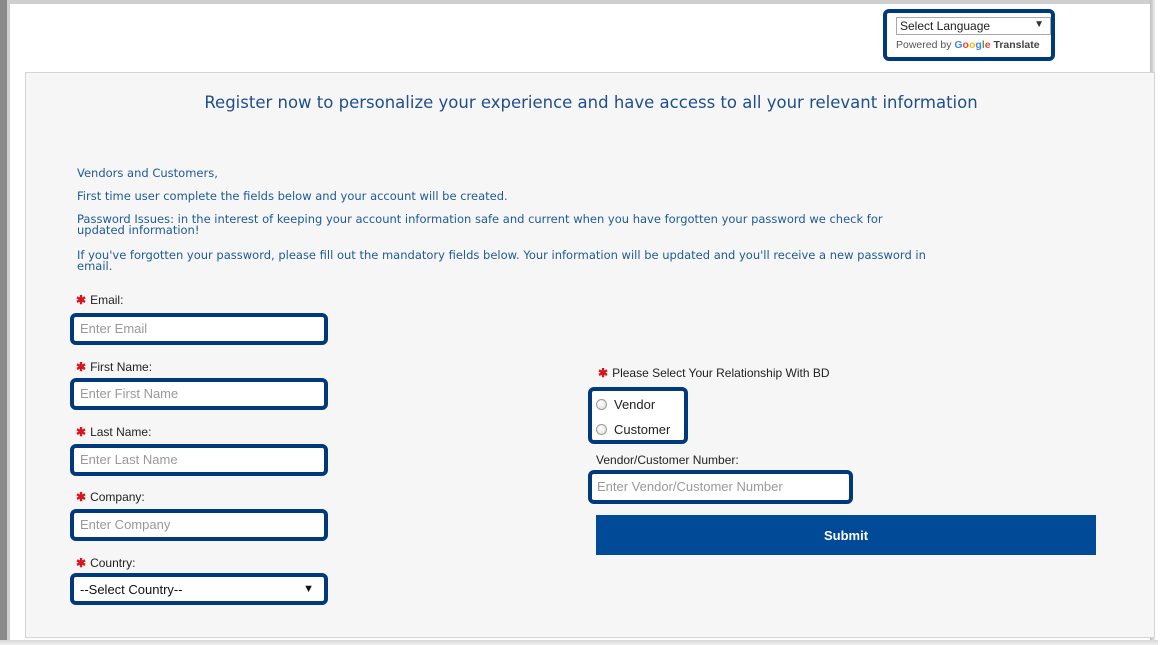 The height and width of the screenshot is (645, 1162). Describe the element at coordinates (720, 487) in the screenshot. I see `vendor-number-field: Enter Vendor/Customer Number` at that location.